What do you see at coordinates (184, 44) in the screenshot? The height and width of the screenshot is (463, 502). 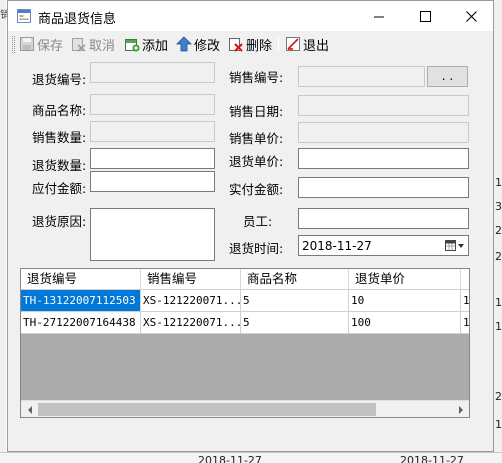 I see `edit-up-arrow-icon` at bounding box center [184, 44].